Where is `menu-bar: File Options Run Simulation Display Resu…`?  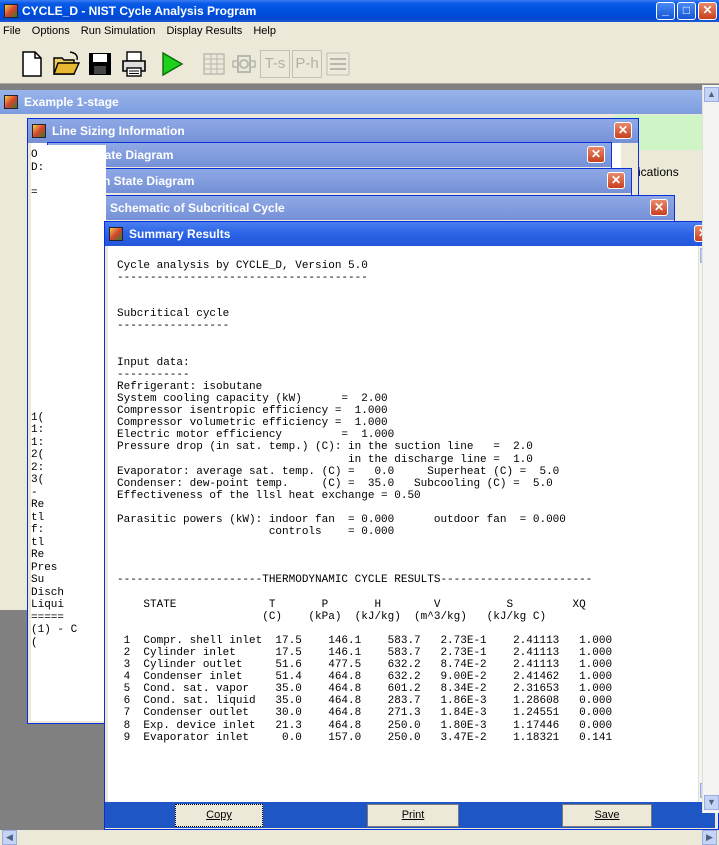 menu-bar: File Options Run Simulation Display Resu… is located at coordinates (359, 31).